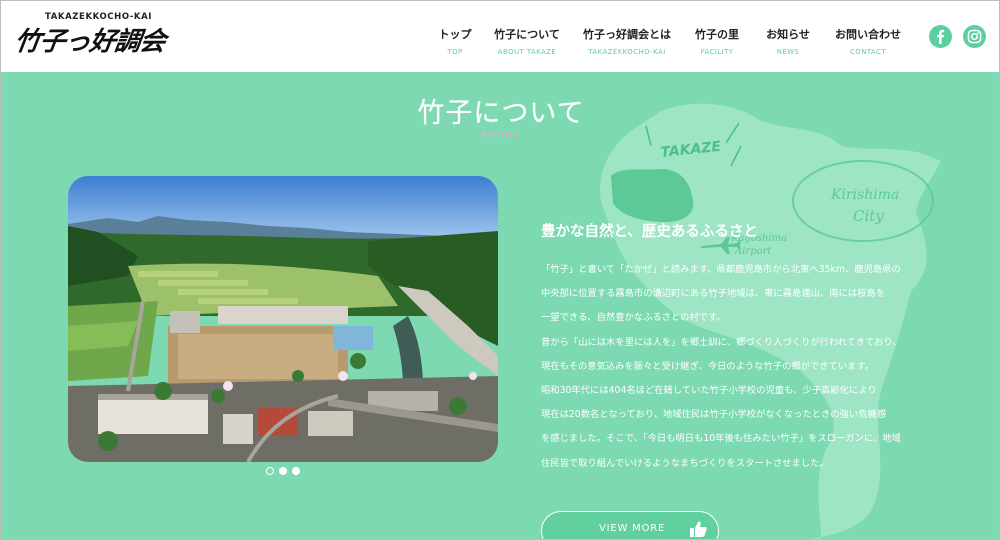  What do you see at coordinates (864, 195) in the screenshot?
I see `map-label-kirishima: Kirishima` at bounding box center [864, 195].